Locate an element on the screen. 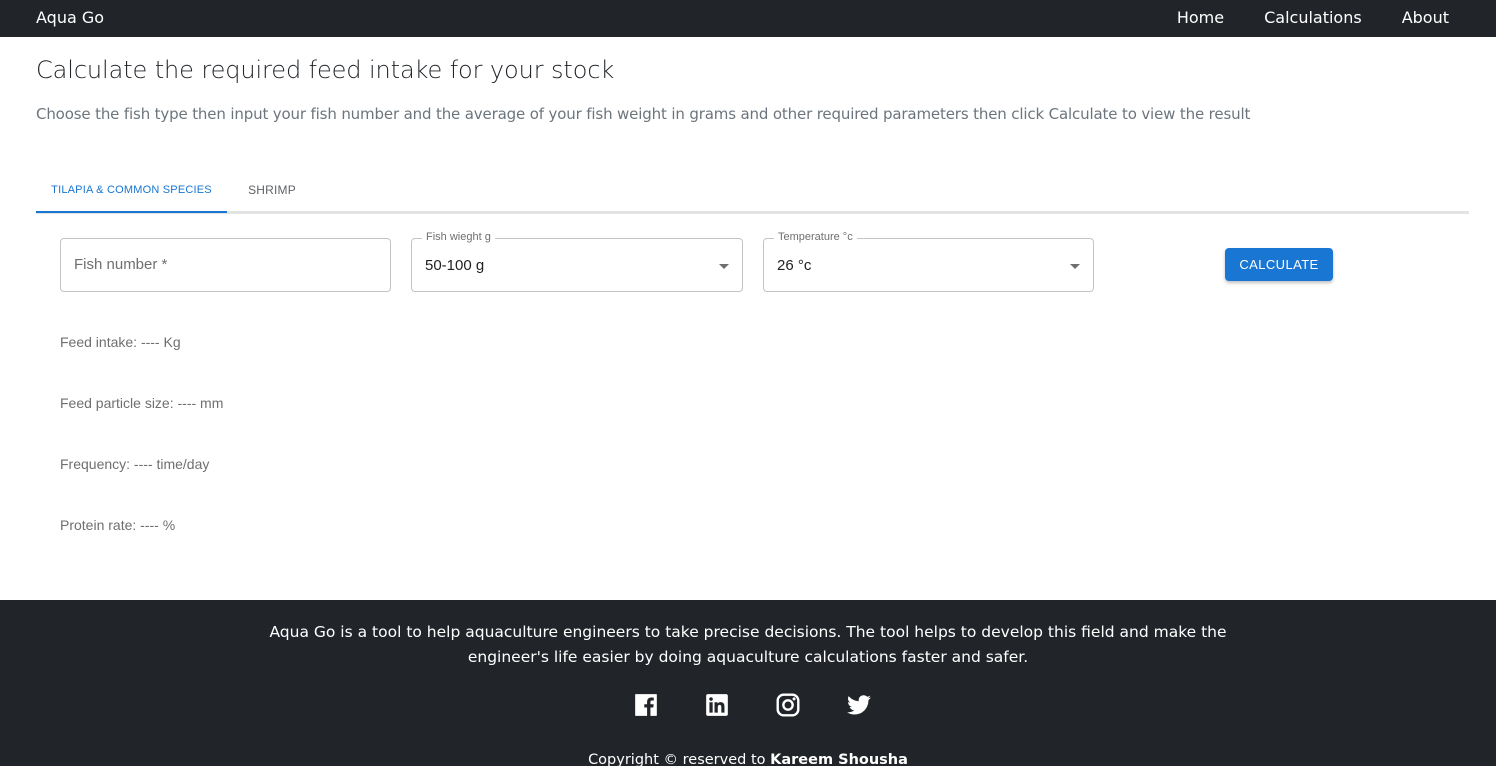  linkedin-icon is located at coordinates (717, 705).